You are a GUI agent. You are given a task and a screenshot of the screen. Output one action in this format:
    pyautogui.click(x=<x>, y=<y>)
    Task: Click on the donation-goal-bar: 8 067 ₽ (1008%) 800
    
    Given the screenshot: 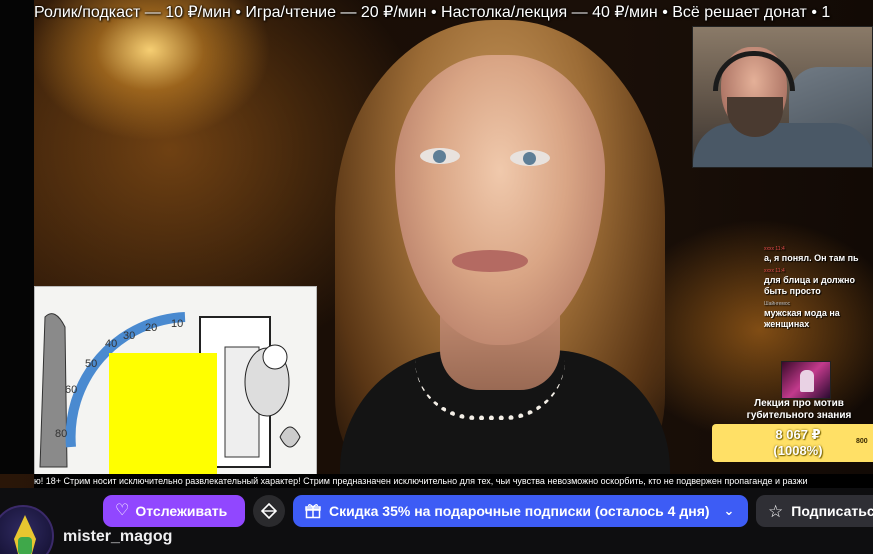 What is the action you would take?
    pyautogui.click(x=792, y=443)
    